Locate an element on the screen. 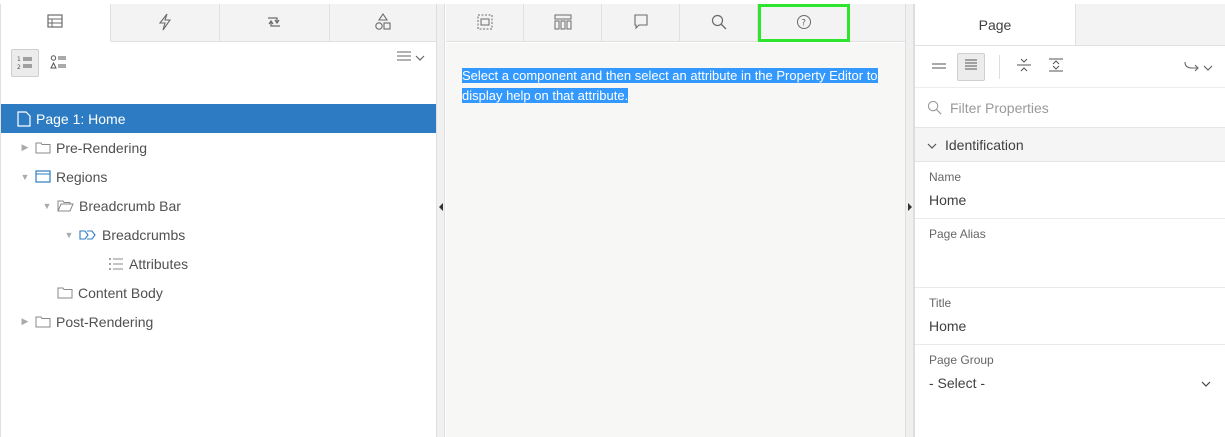  arrow-hook-icon is located at coordinates (1192, 67).